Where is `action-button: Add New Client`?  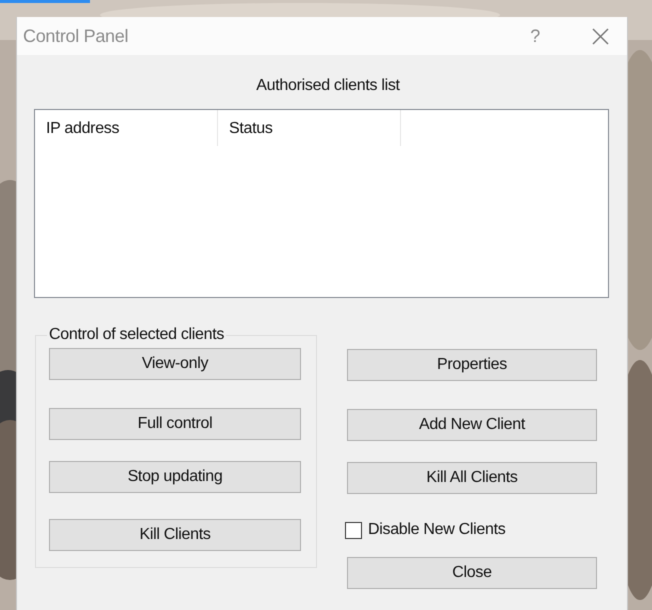 action-button: Add New Client is located at coordinates (472, 425).